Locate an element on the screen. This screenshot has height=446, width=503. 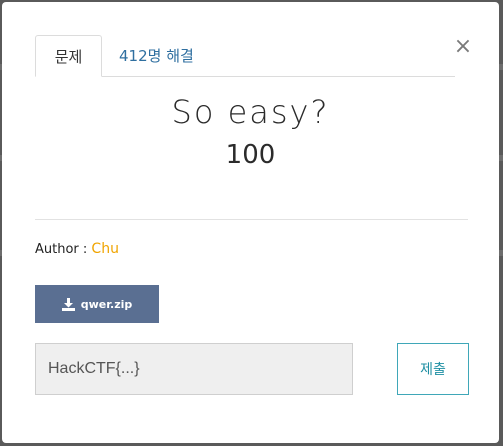
author-label: Author : is located at coordinates (63, 249).